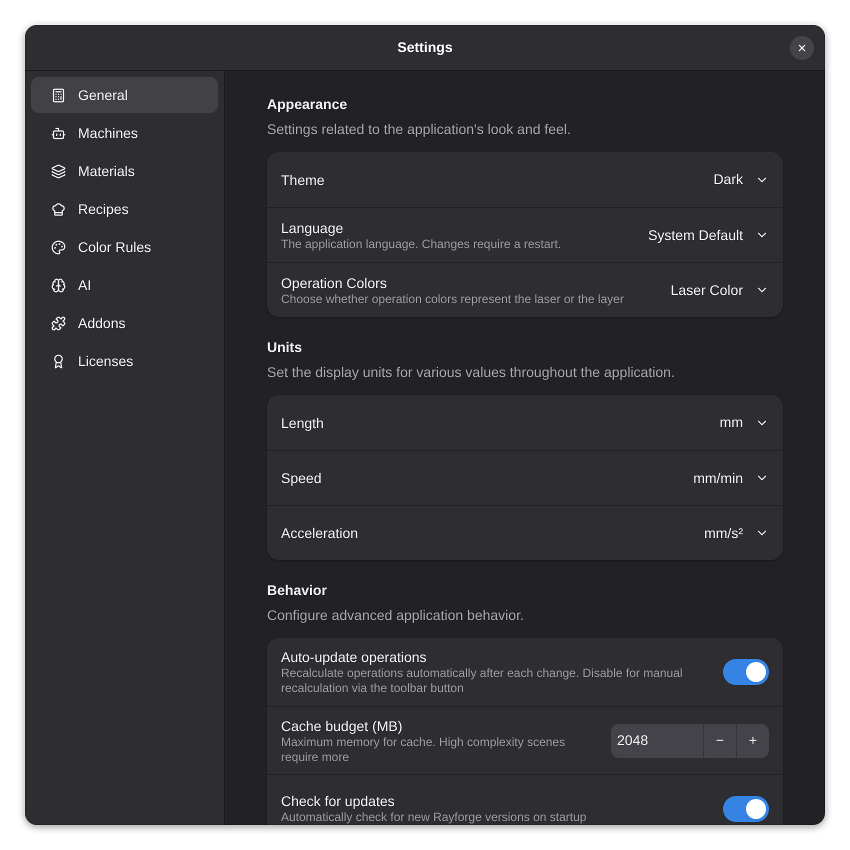 The image size is (850, 850). I want to click on increment-button: +, so click(752, 741).